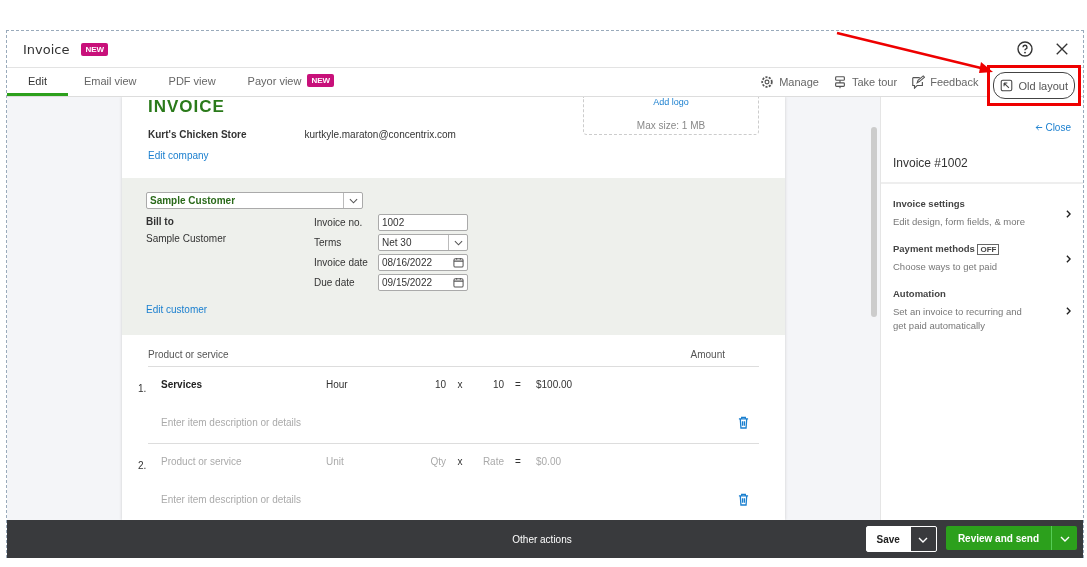 The image size is (1087, 567). Describe the element at coordinates (197, 134) in the screenshot. I see `company-name: Kurt's Chicken Store` at that location.